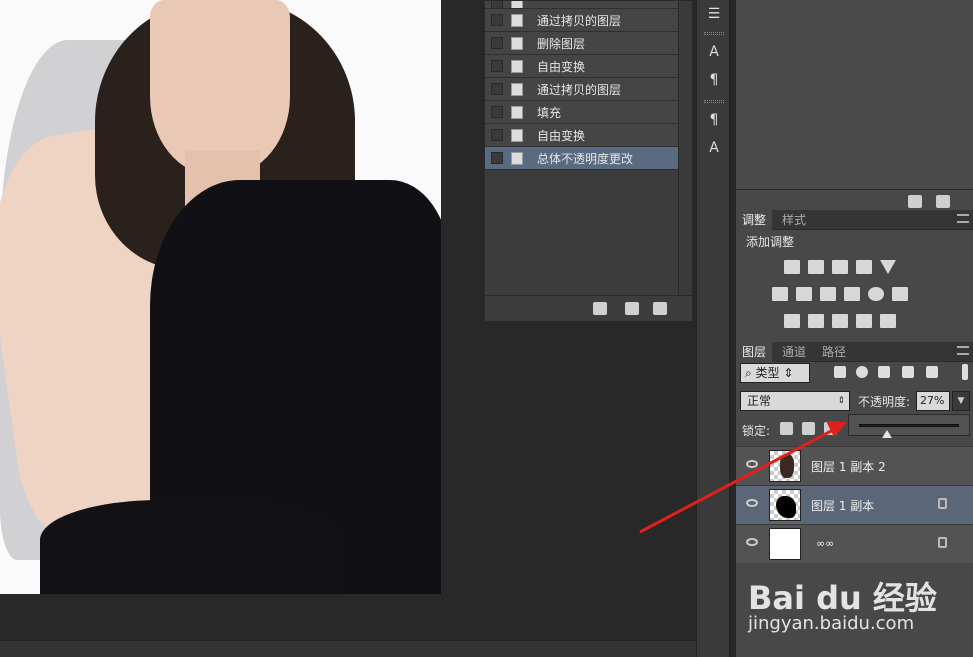 This screenshot has height=657, width=973. I want to click on tab-channels: 通道, so click(794, 352).